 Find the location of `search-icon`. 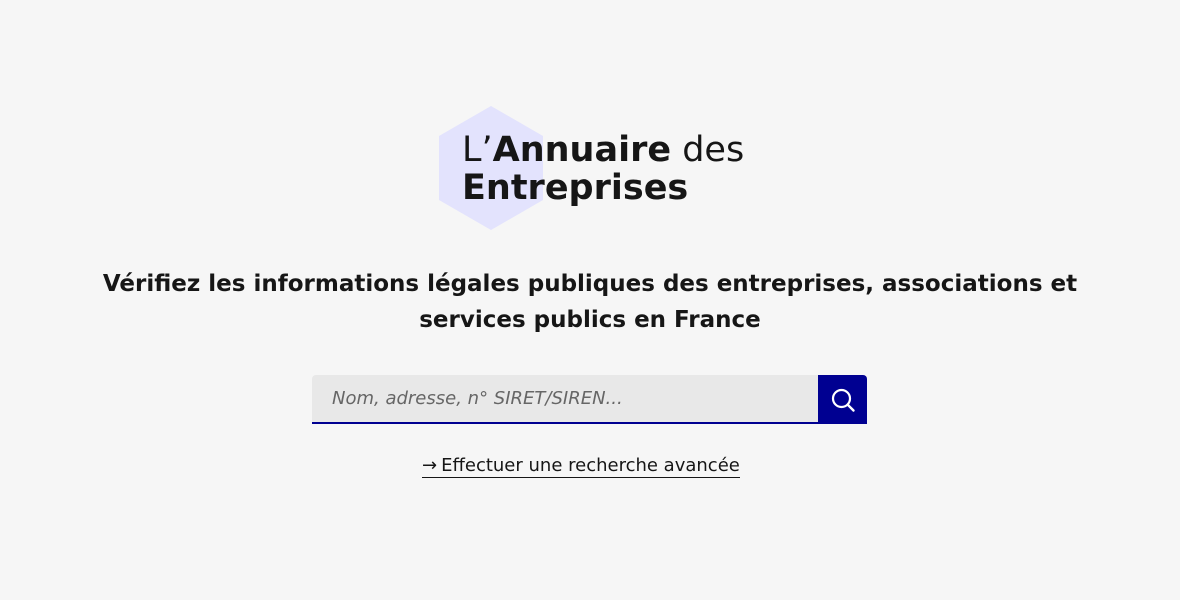

search-icon is located at coordinates (843, 400).